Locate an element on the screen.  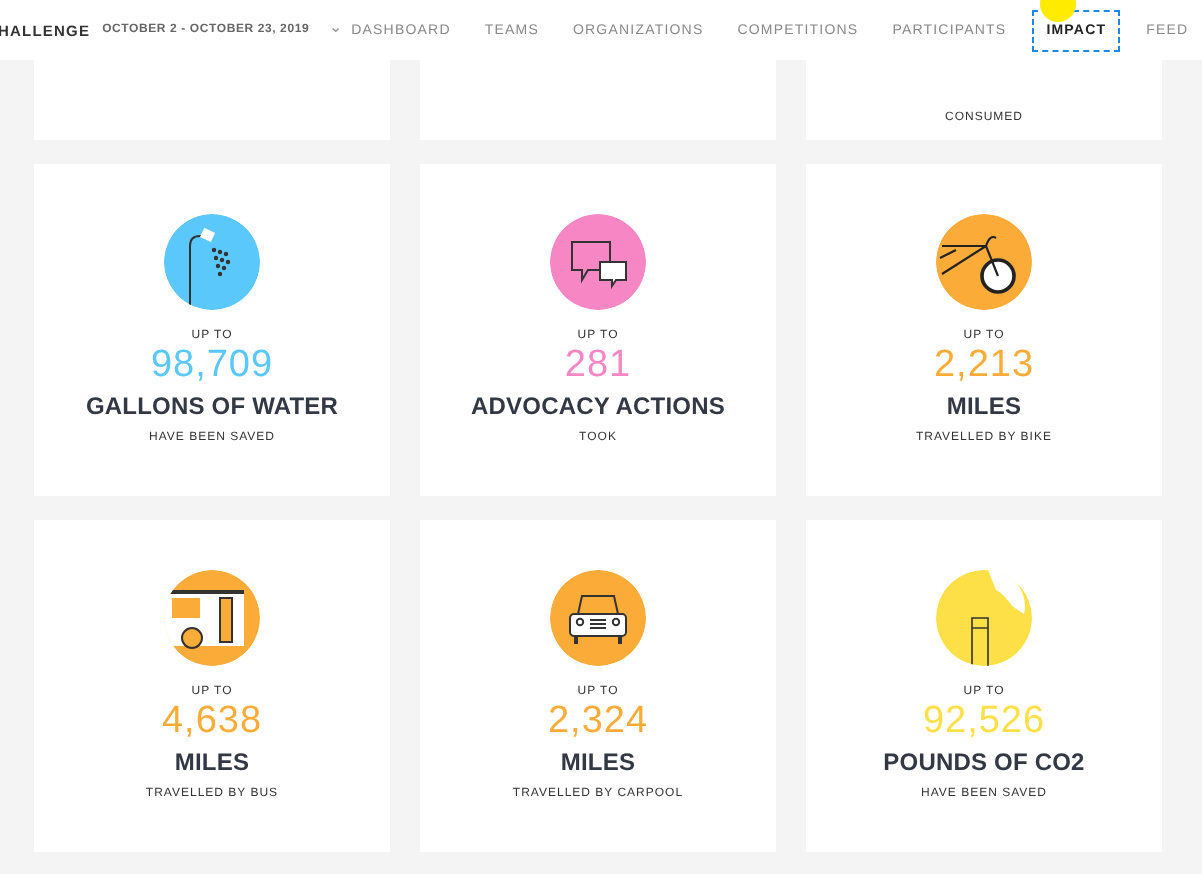
stat-title: POUNDS OF CO2 is located at coordinates (984, 763).